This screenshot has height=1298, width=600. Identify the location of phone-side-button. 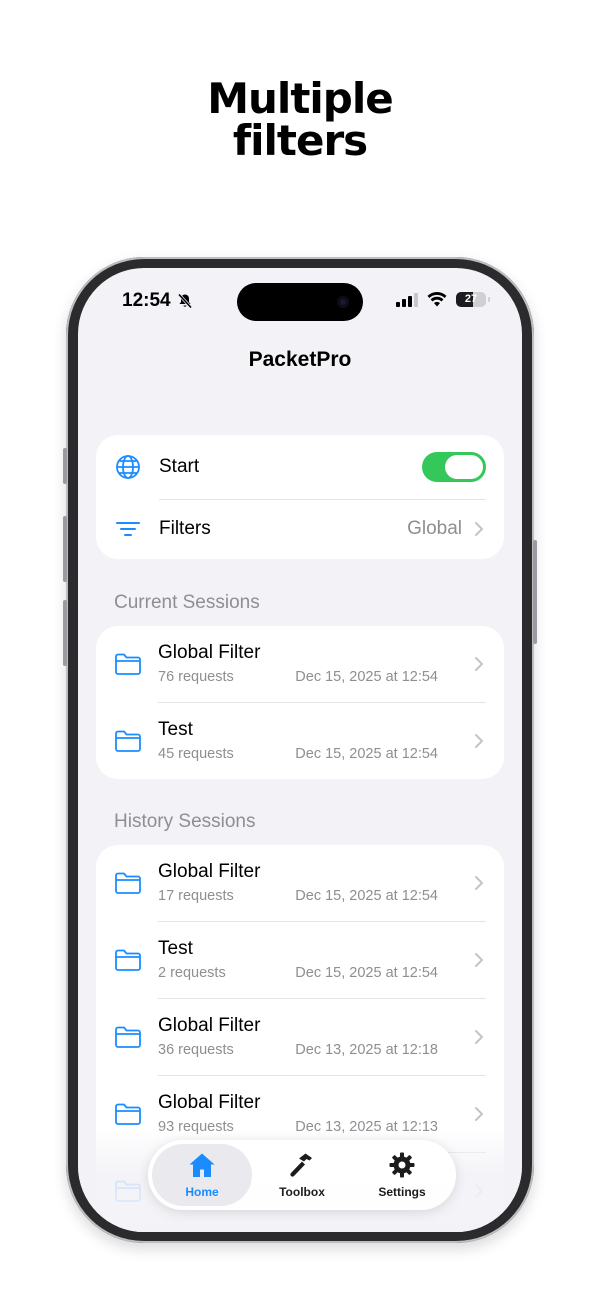
(65, 466).